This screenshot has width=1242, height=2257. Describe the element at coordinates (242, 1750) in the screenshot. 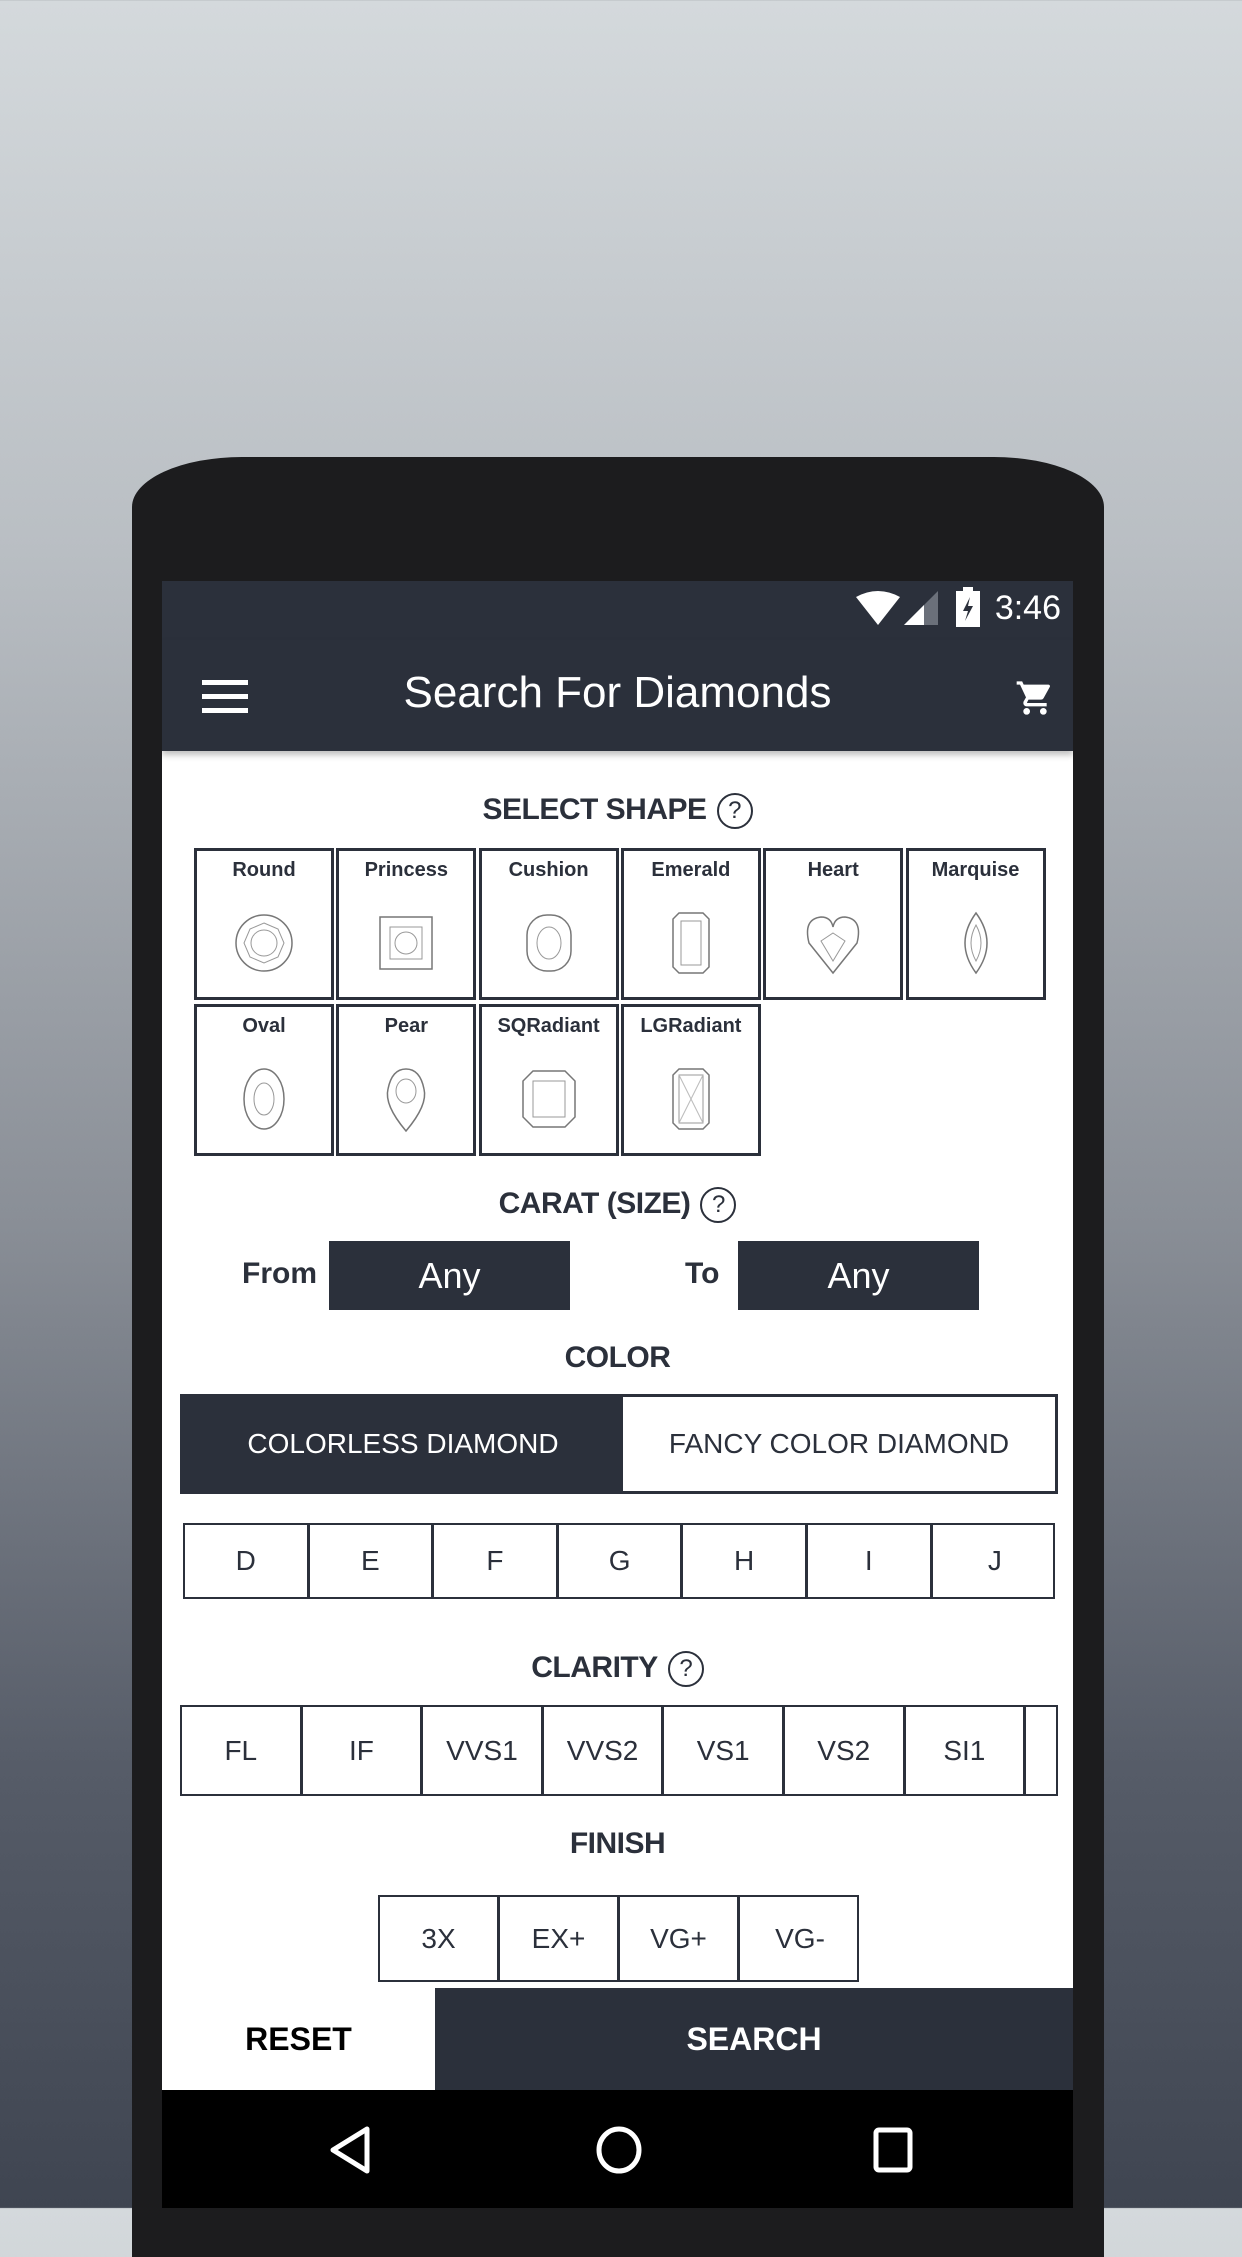

I see `grade-option-fl: FL` at that location.